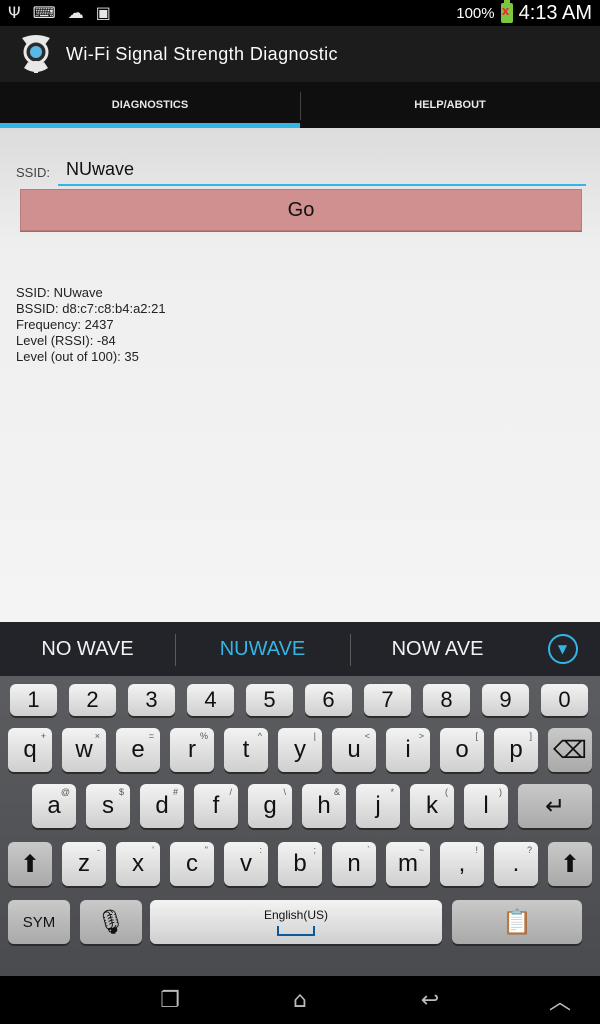  What do you see at coordinates (296, 922) in the screenshot?
I see `space-key: English(US)` at bounding box center [296, 922].